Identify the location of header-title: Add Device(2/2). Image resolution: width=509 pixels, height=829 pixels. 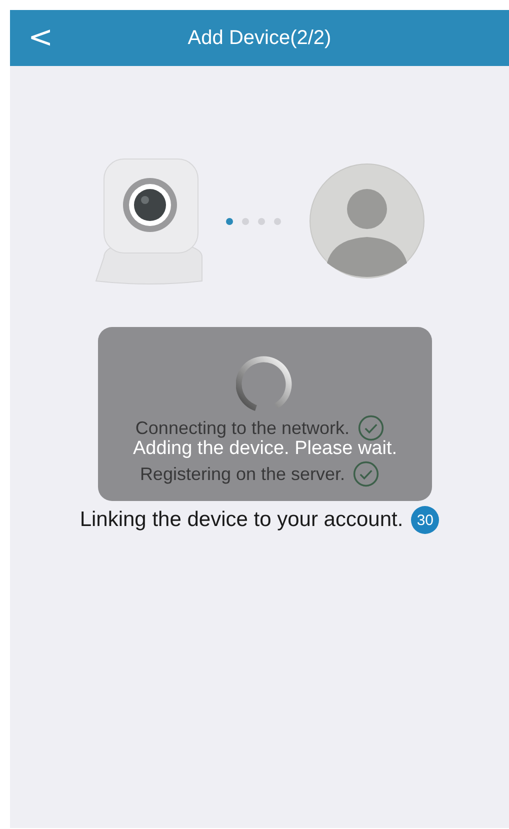
(260, 38).